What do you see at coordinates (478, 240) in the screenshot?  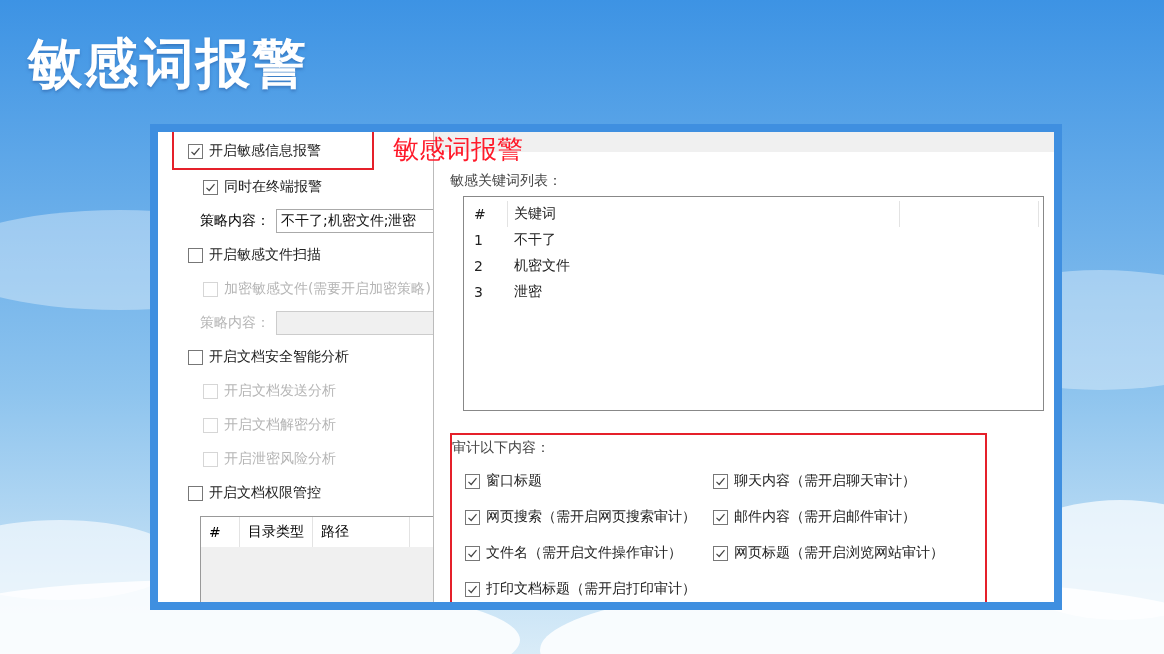 I see `table-cell-text: 1` at bounding box center [478, 240].